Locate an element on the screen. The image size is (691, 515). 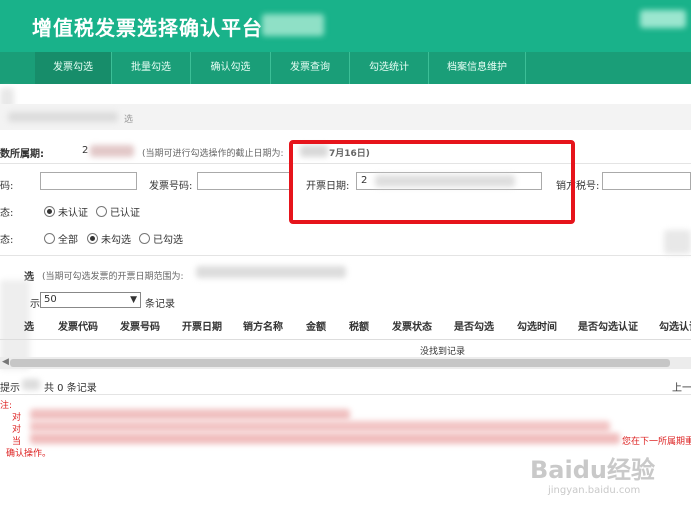
option-label: 已勾选 is located at coordinates (168, 240).